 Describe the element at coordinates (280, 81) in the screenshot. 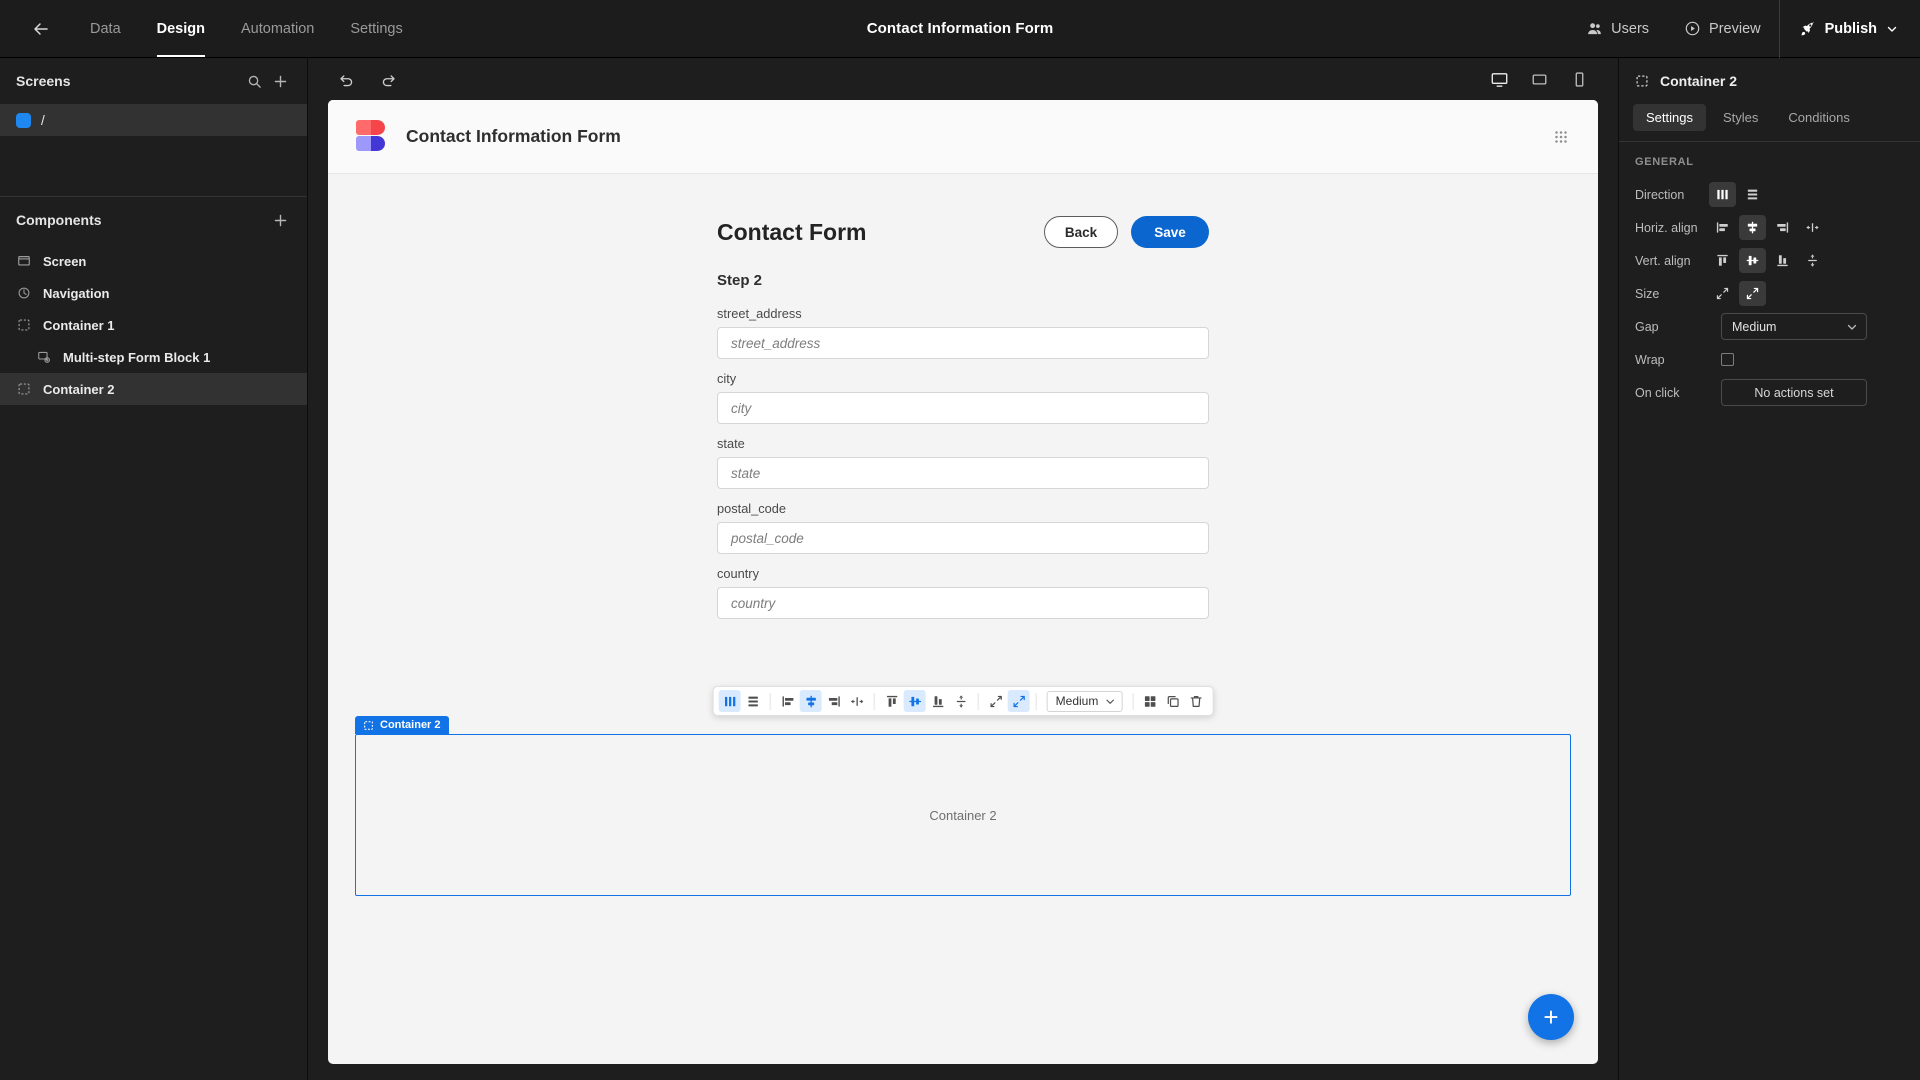

I see `add-screen-icon` at that location.